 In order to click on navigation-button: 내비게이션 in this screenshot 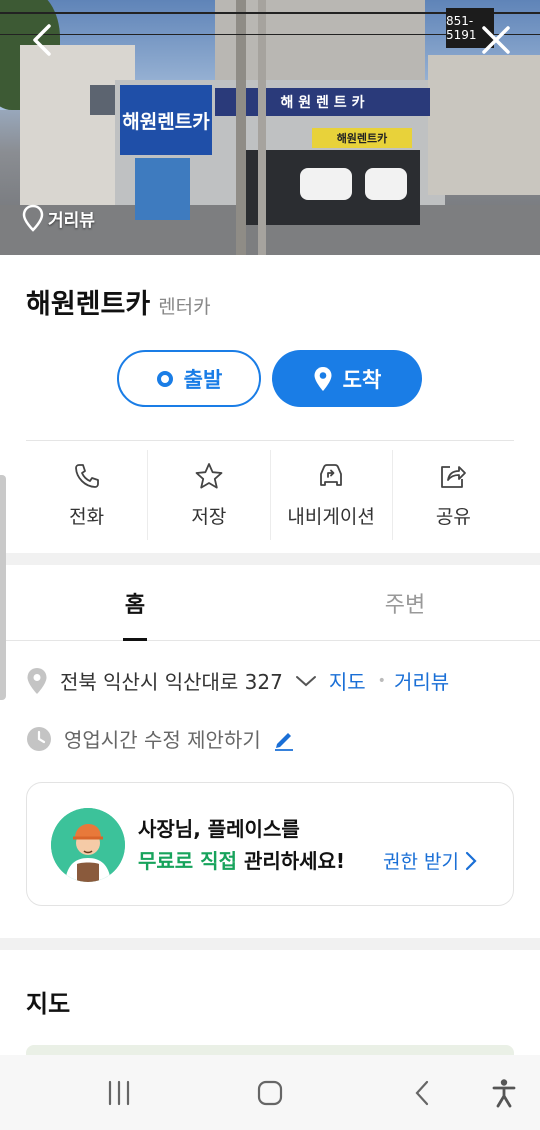, I will do `click(332, 495)`.